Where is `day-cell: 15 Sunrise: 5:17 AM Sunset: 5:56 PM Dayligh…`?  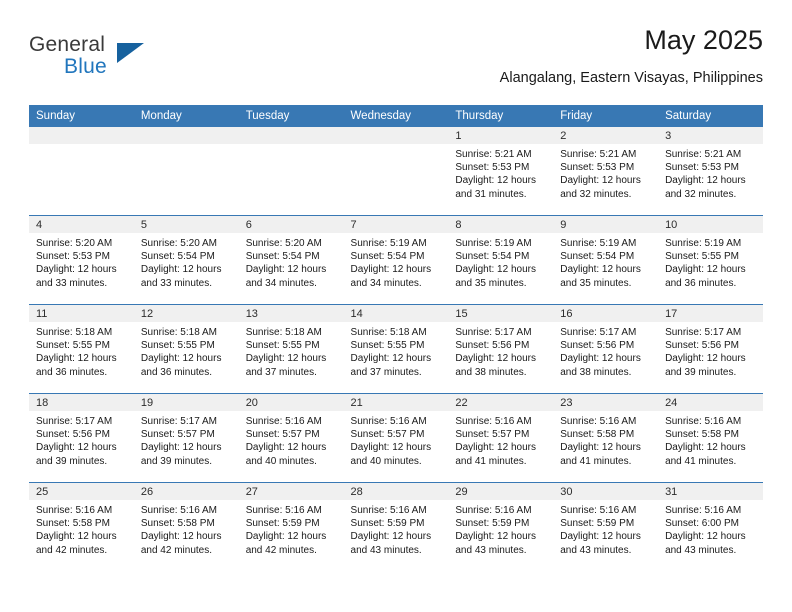
day-cell: 15 Sunrise: 5:17 AM Sunset: 5:56 PM Dayligh… is located at coordinates (501, 349).